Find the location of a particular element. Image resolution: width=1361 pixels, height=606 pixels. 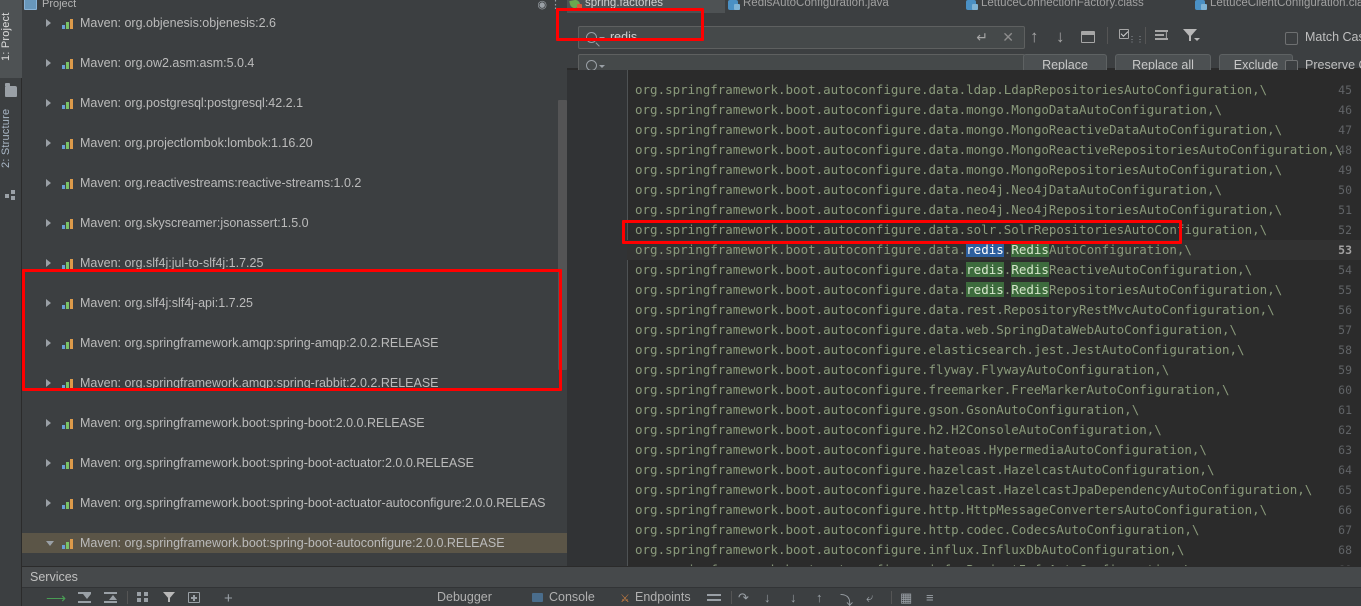

editor-tab: RedisAutoConfiguration.java is located at coordinates (844, 6).